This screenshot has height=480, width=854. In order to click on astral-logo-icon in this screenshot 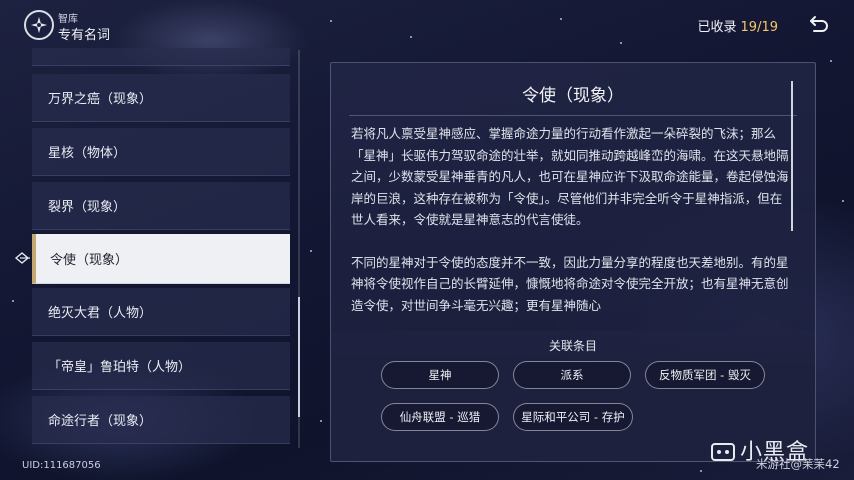, I will do `click(39, 25)`.